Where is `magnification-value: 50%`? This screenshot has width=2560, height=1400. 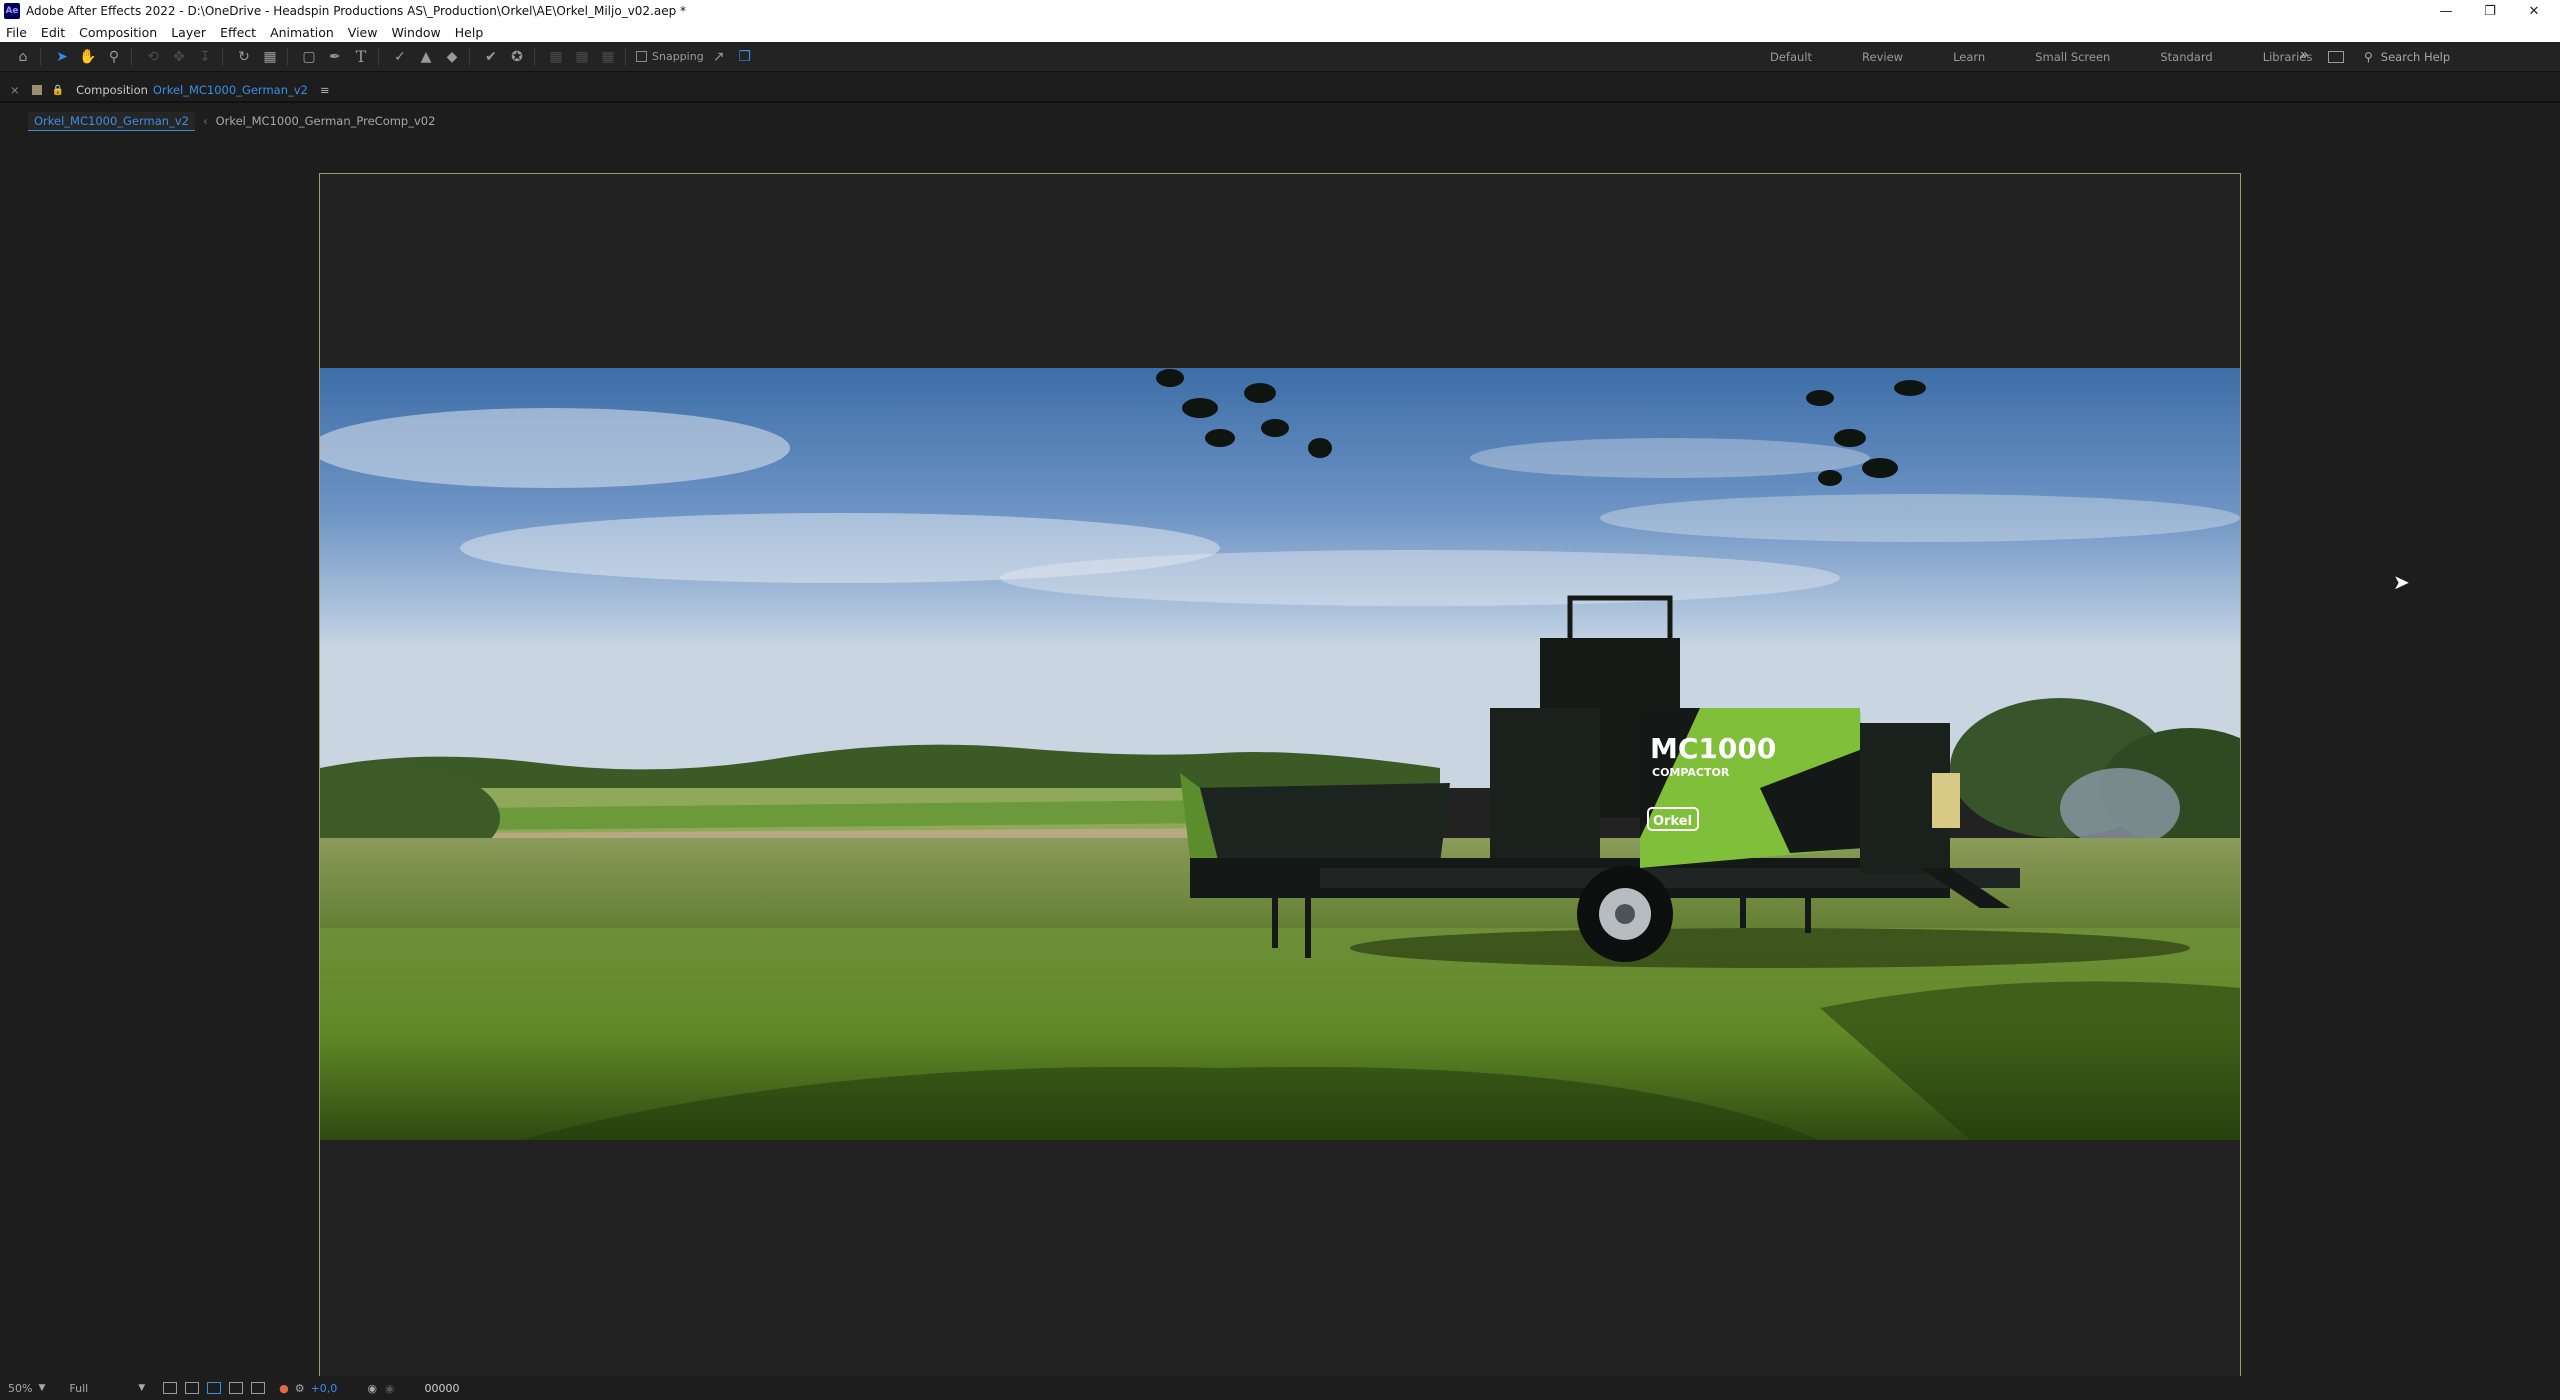 magnification-value: 50% is located at coordinates (20, 1388).